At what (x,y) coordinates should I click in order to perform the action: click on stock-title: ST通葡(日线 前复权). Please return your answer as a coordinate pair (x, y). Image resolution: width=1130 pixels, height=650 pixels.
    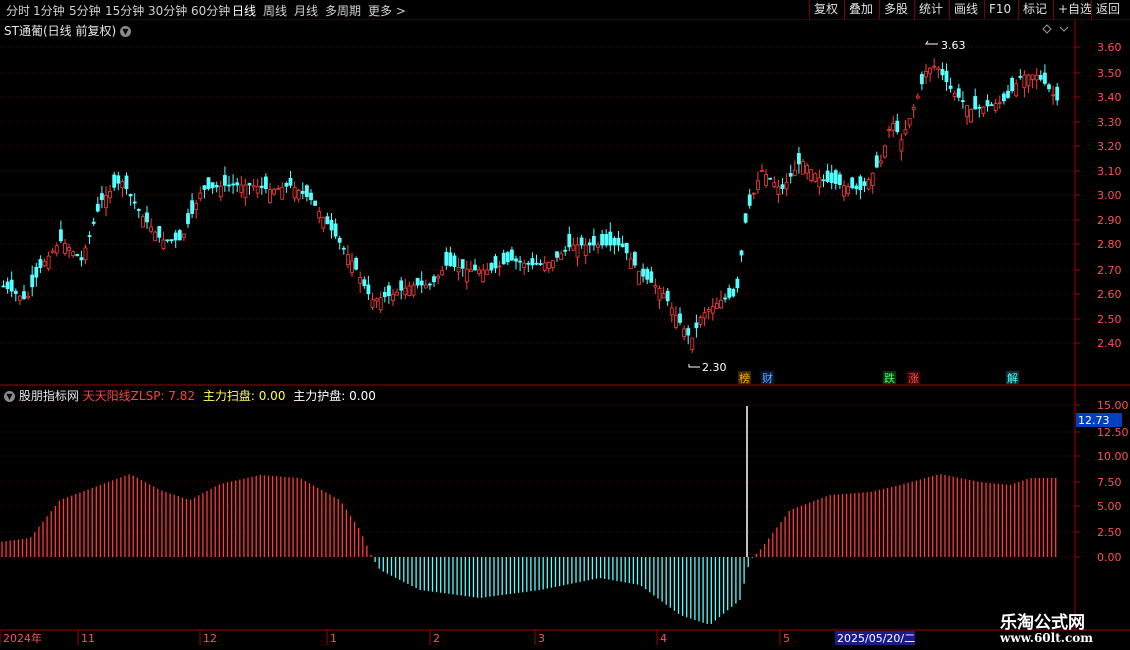
    Looking at the image, I should click on (60, 31).